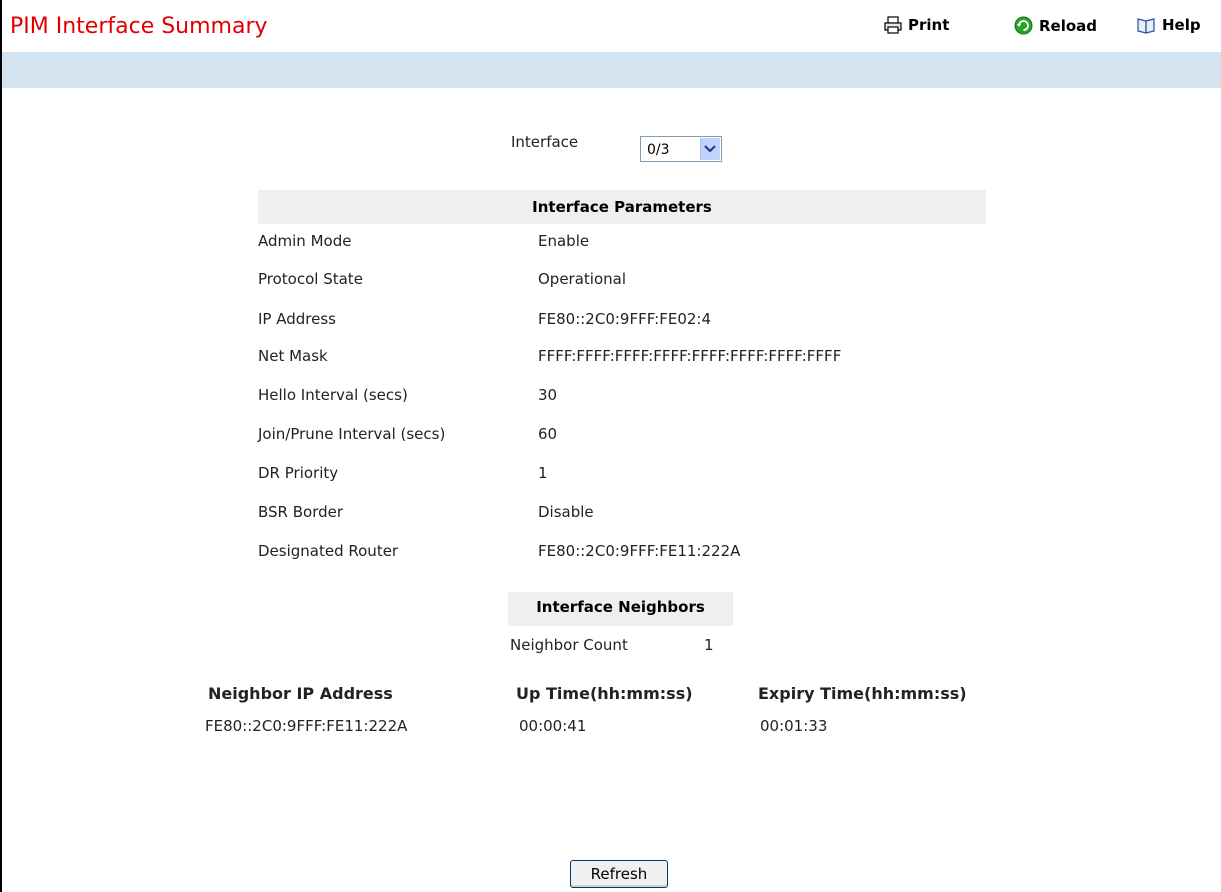 This screenshot has height=892, width=1221. Describe the element at coordinates (1, 446) in the screenshot. I see `left-frame-border` at that location.